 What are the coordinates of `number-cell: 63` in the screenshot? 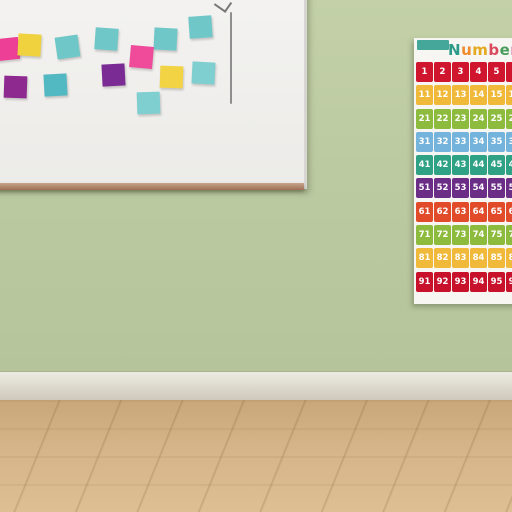 It's located at (460, 211).